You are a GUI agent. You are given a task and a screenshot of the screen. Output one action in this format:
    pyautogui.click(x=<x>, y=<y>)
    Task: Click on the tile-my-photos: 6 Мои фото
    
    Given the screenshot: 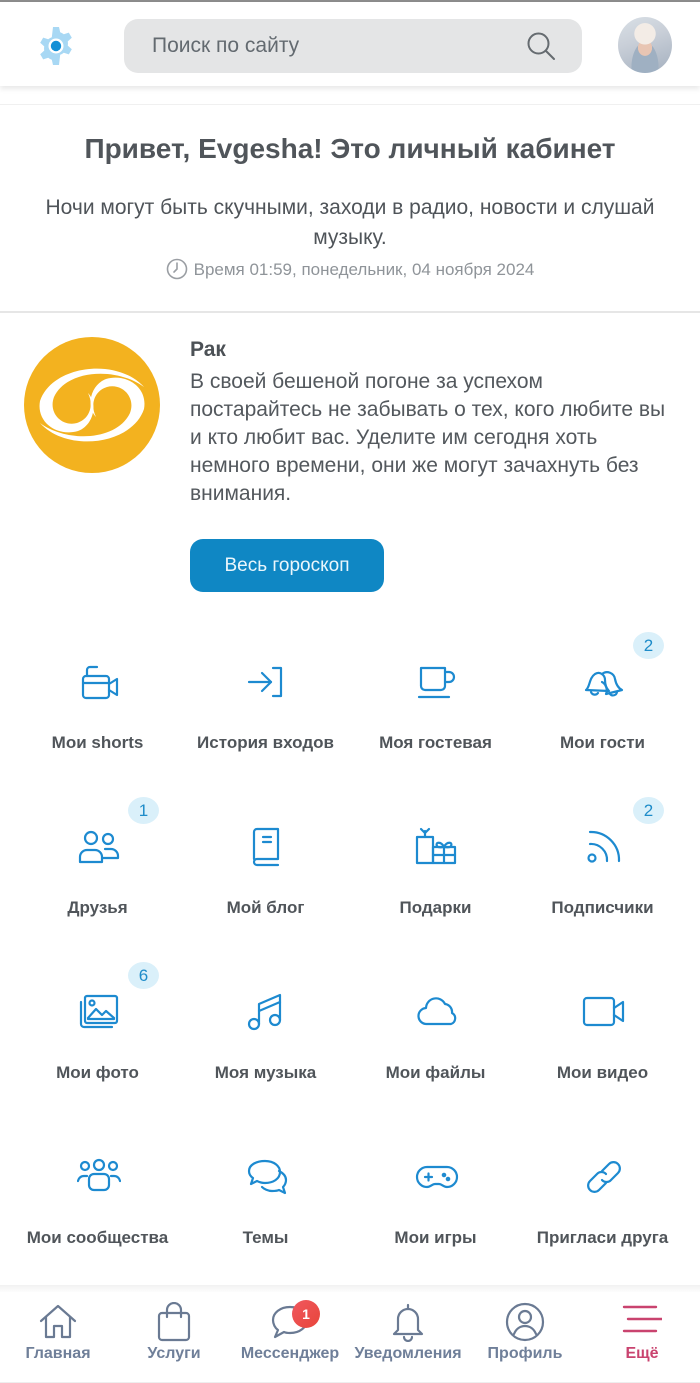 What is the action you would take?
    pyautogui.click(x=97, y=1030)
    